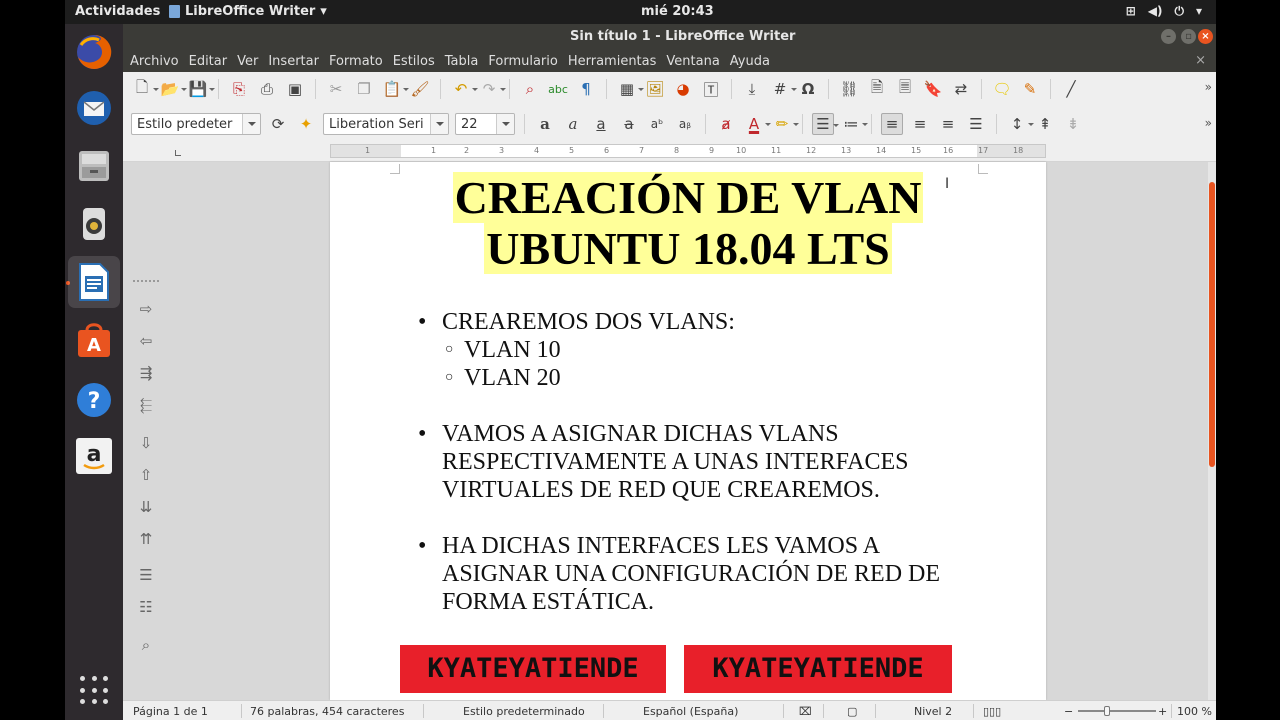 This screenshot has width=1280, height=720. I want to click on menu-editar: Editar, so click(208, 61).